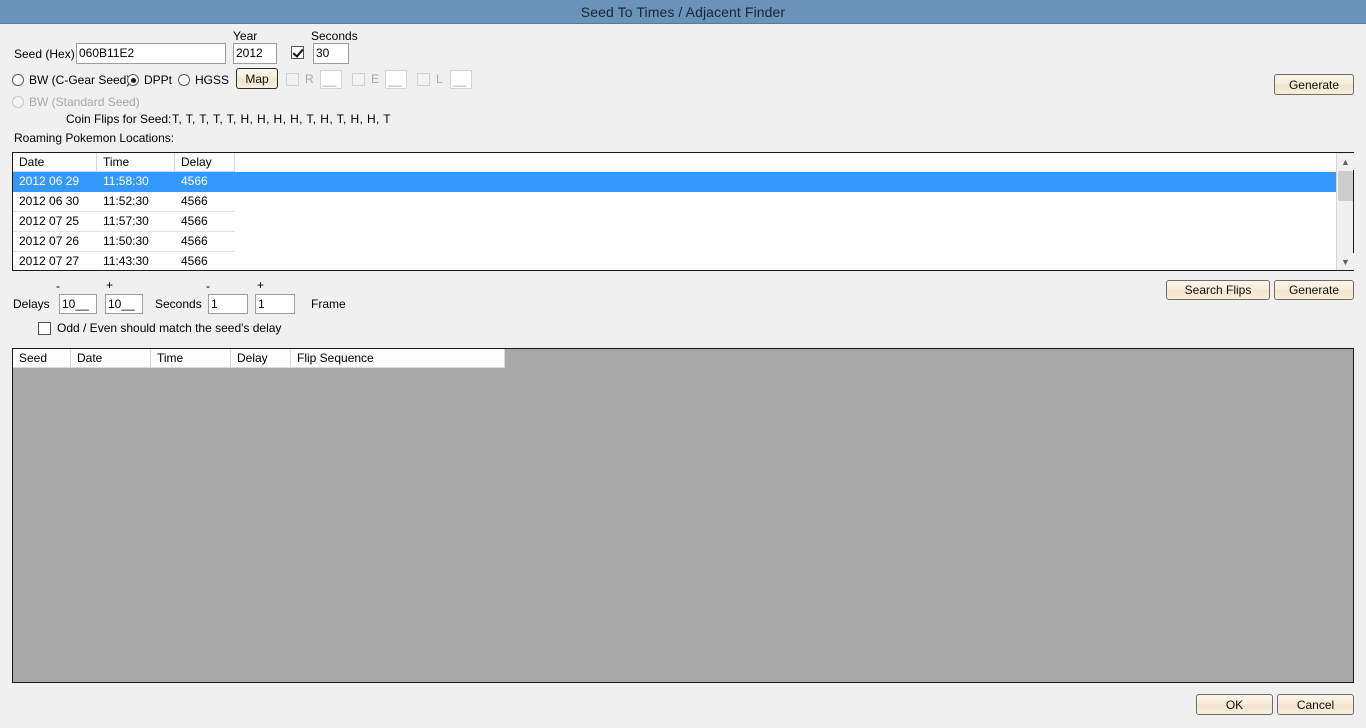 The image size is (1366, 728). What do you see at coordinates (55, 242) in the screenshot?
I see `cell-date: 2012 07 26` at bounding box center [55, 242].